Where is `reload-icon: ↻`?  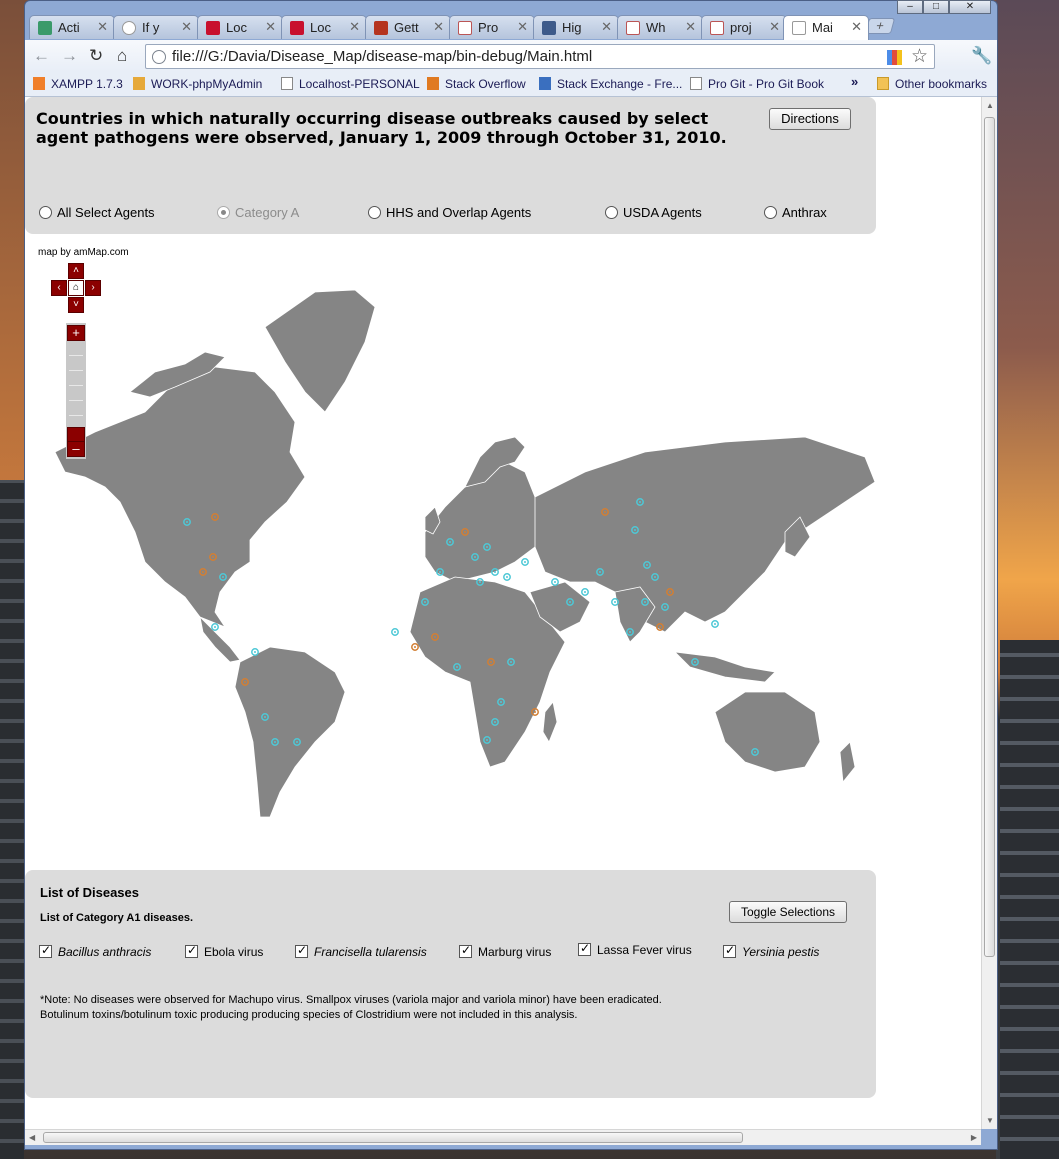 reload-icon: ↻ is located at coordinates (96, 56).